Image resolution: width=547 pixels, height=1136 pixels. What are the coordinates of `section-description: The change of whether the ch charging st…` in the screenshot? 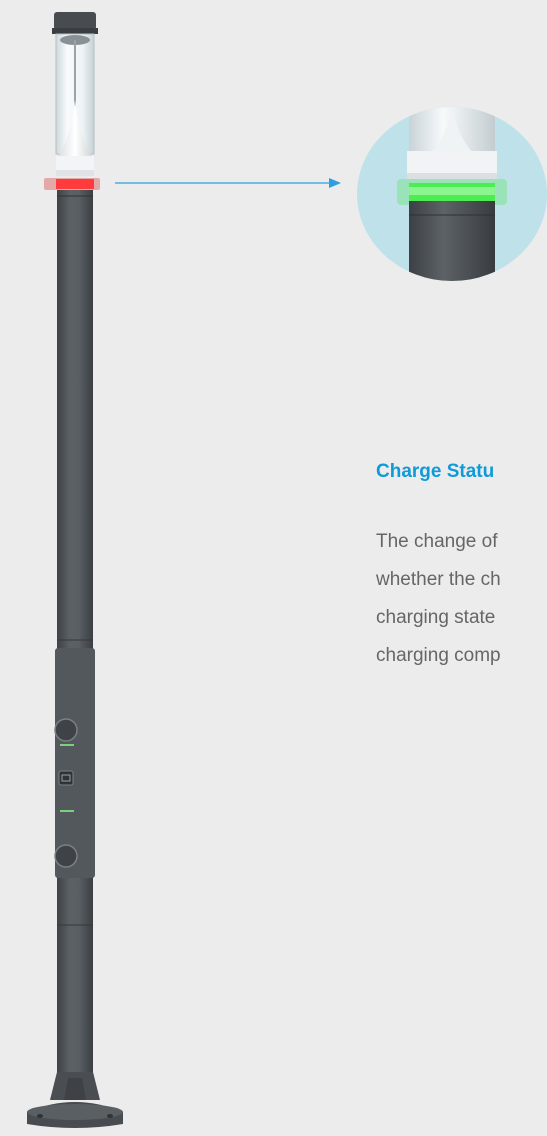 It's located at (461, 599).